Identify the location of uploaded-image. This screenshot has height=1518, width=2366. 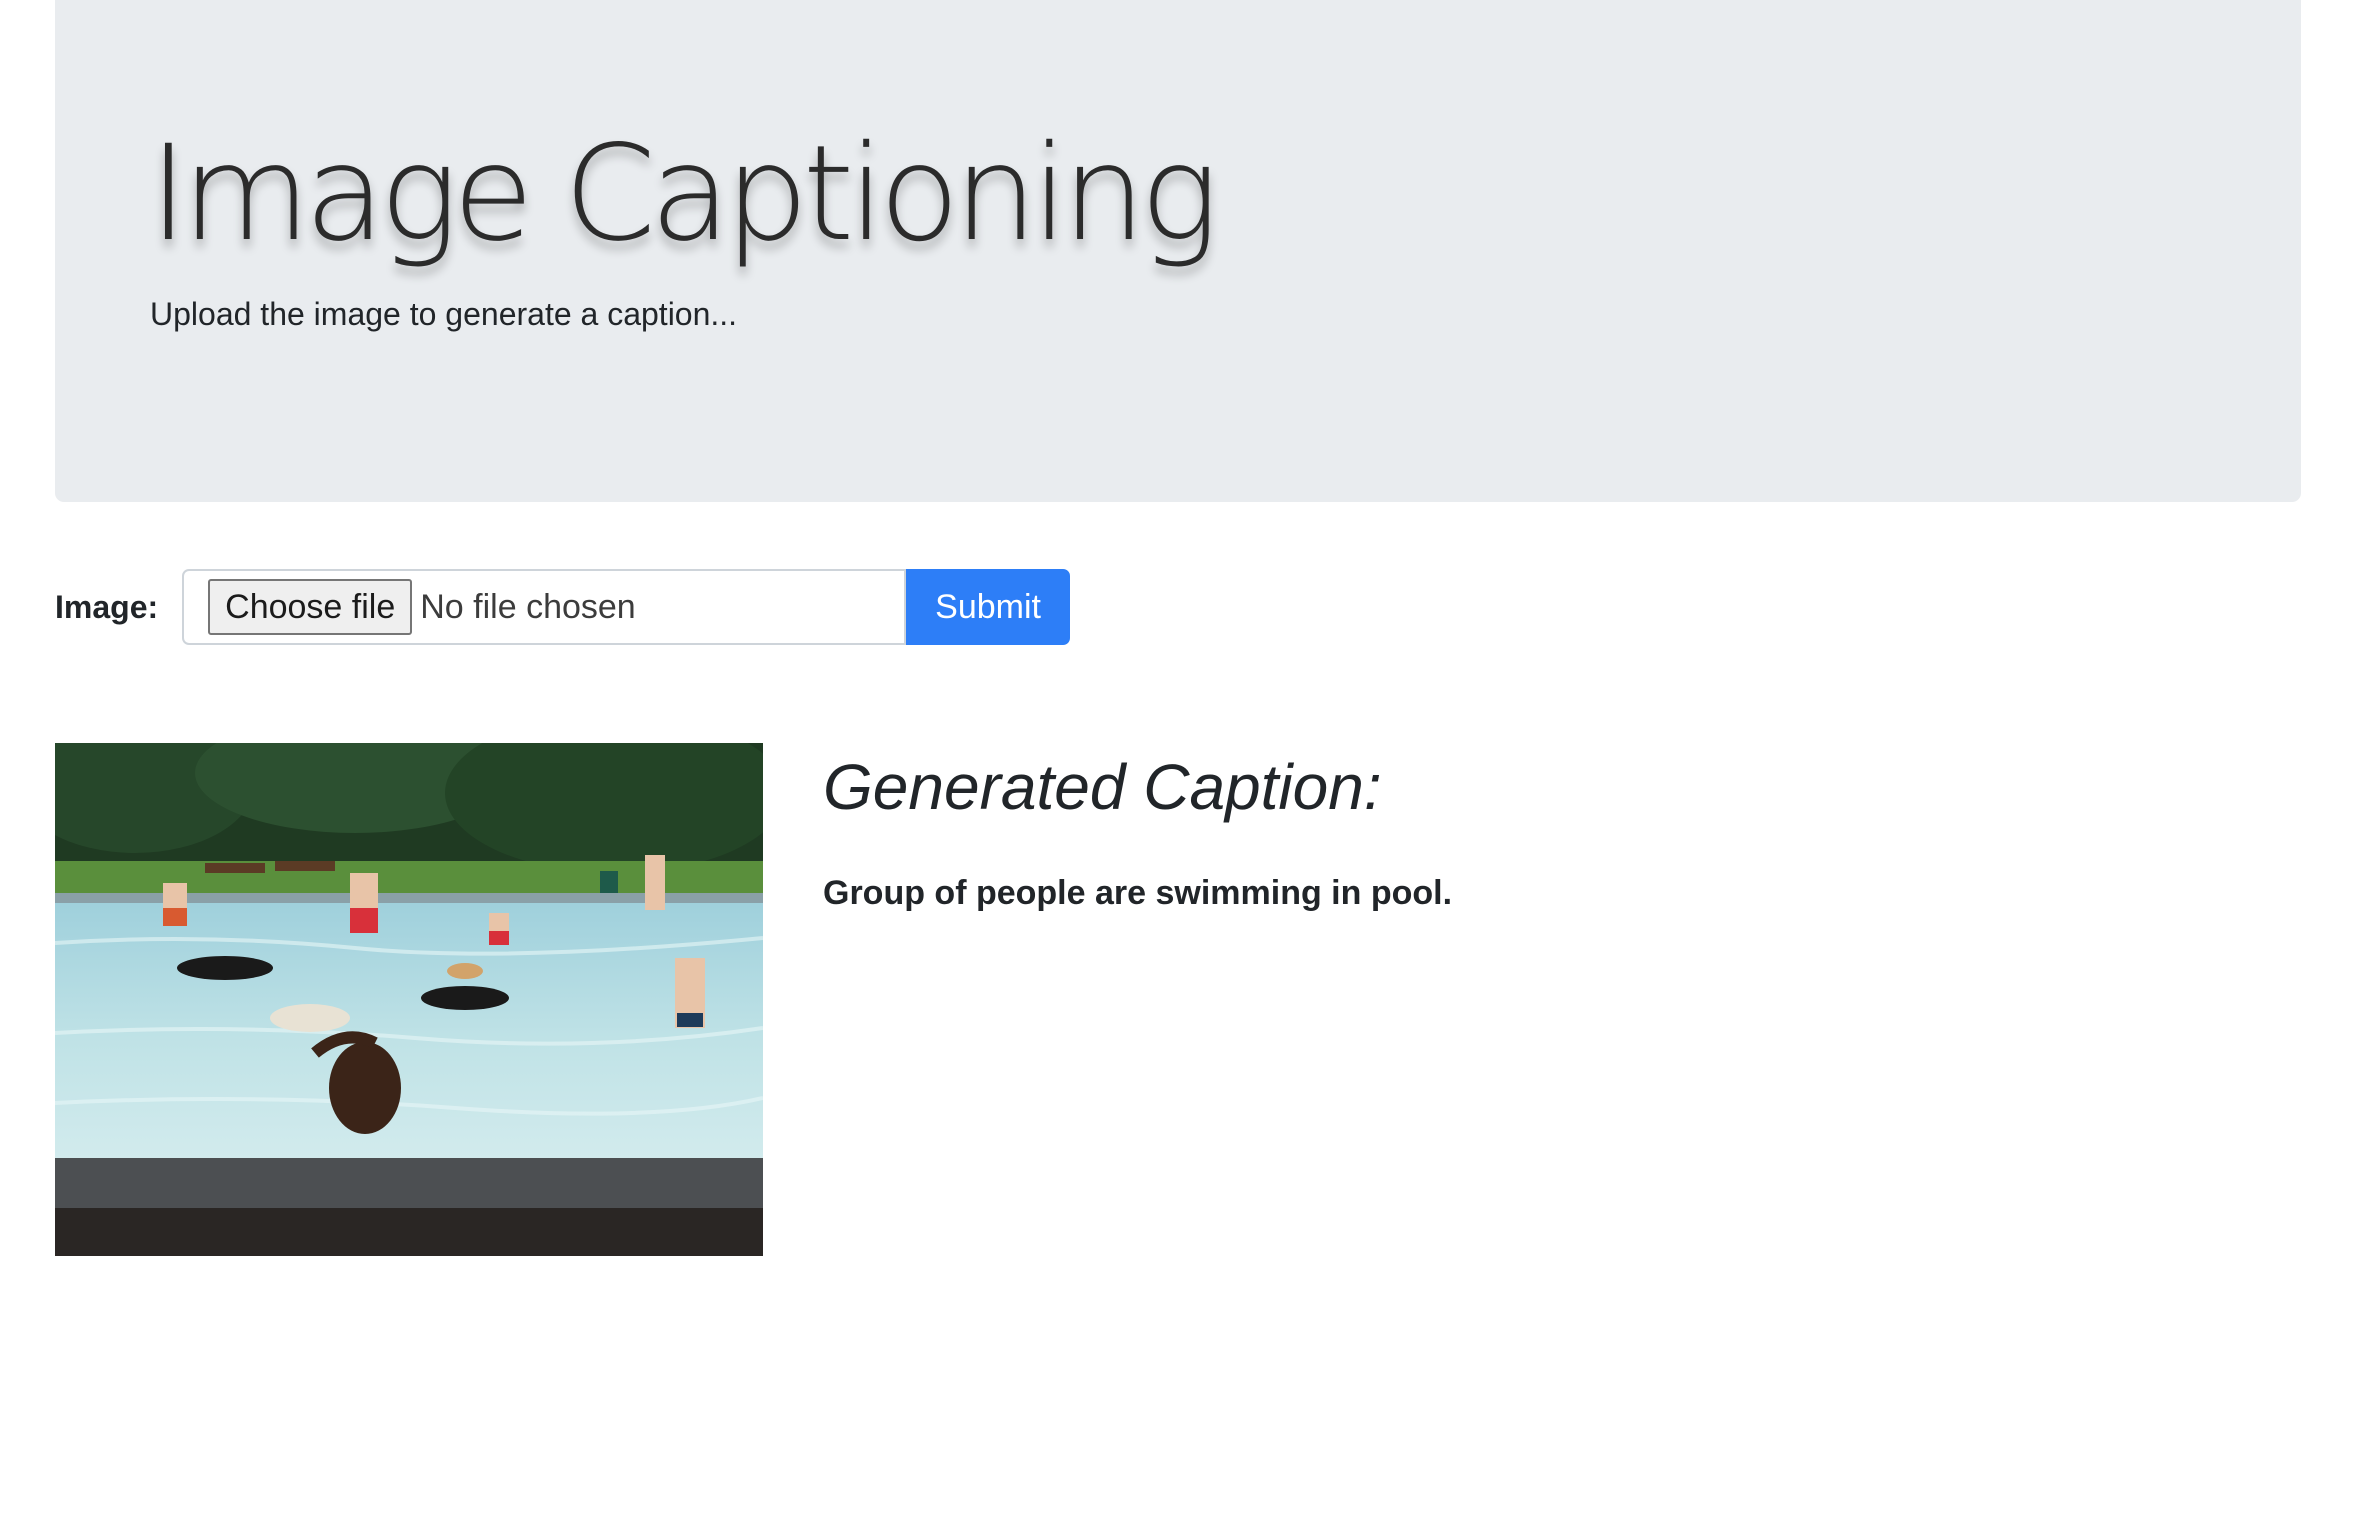
(409, 999).